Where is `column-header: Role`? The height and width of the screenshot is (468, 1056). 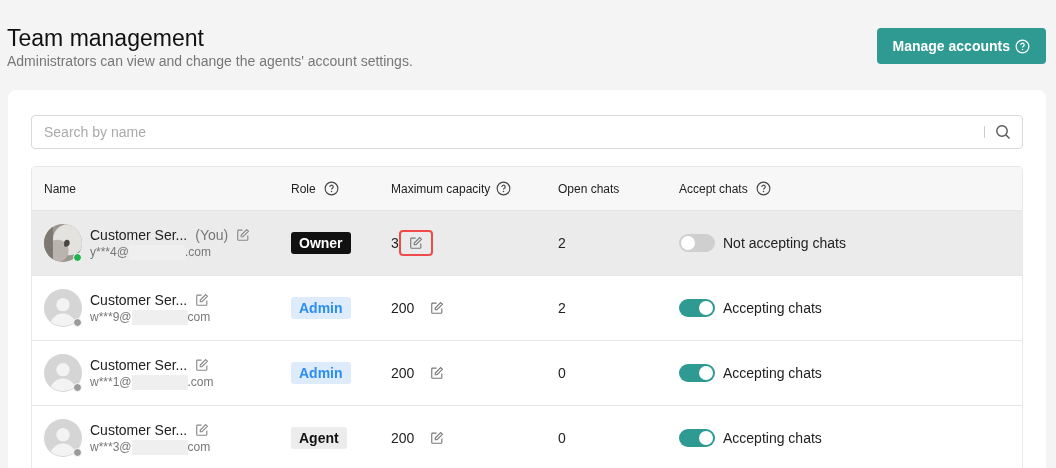
column-header: Role is located at coordinates (303, 188).